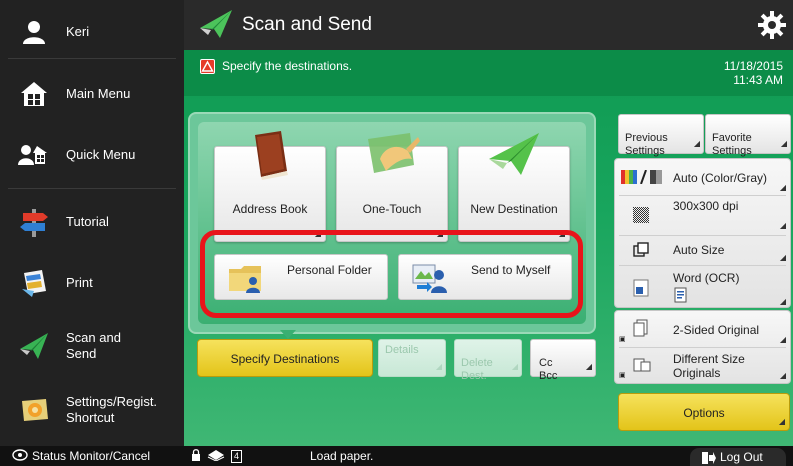  I want to click on one-touch-button: One-Touch ◢, so click(392, 187).